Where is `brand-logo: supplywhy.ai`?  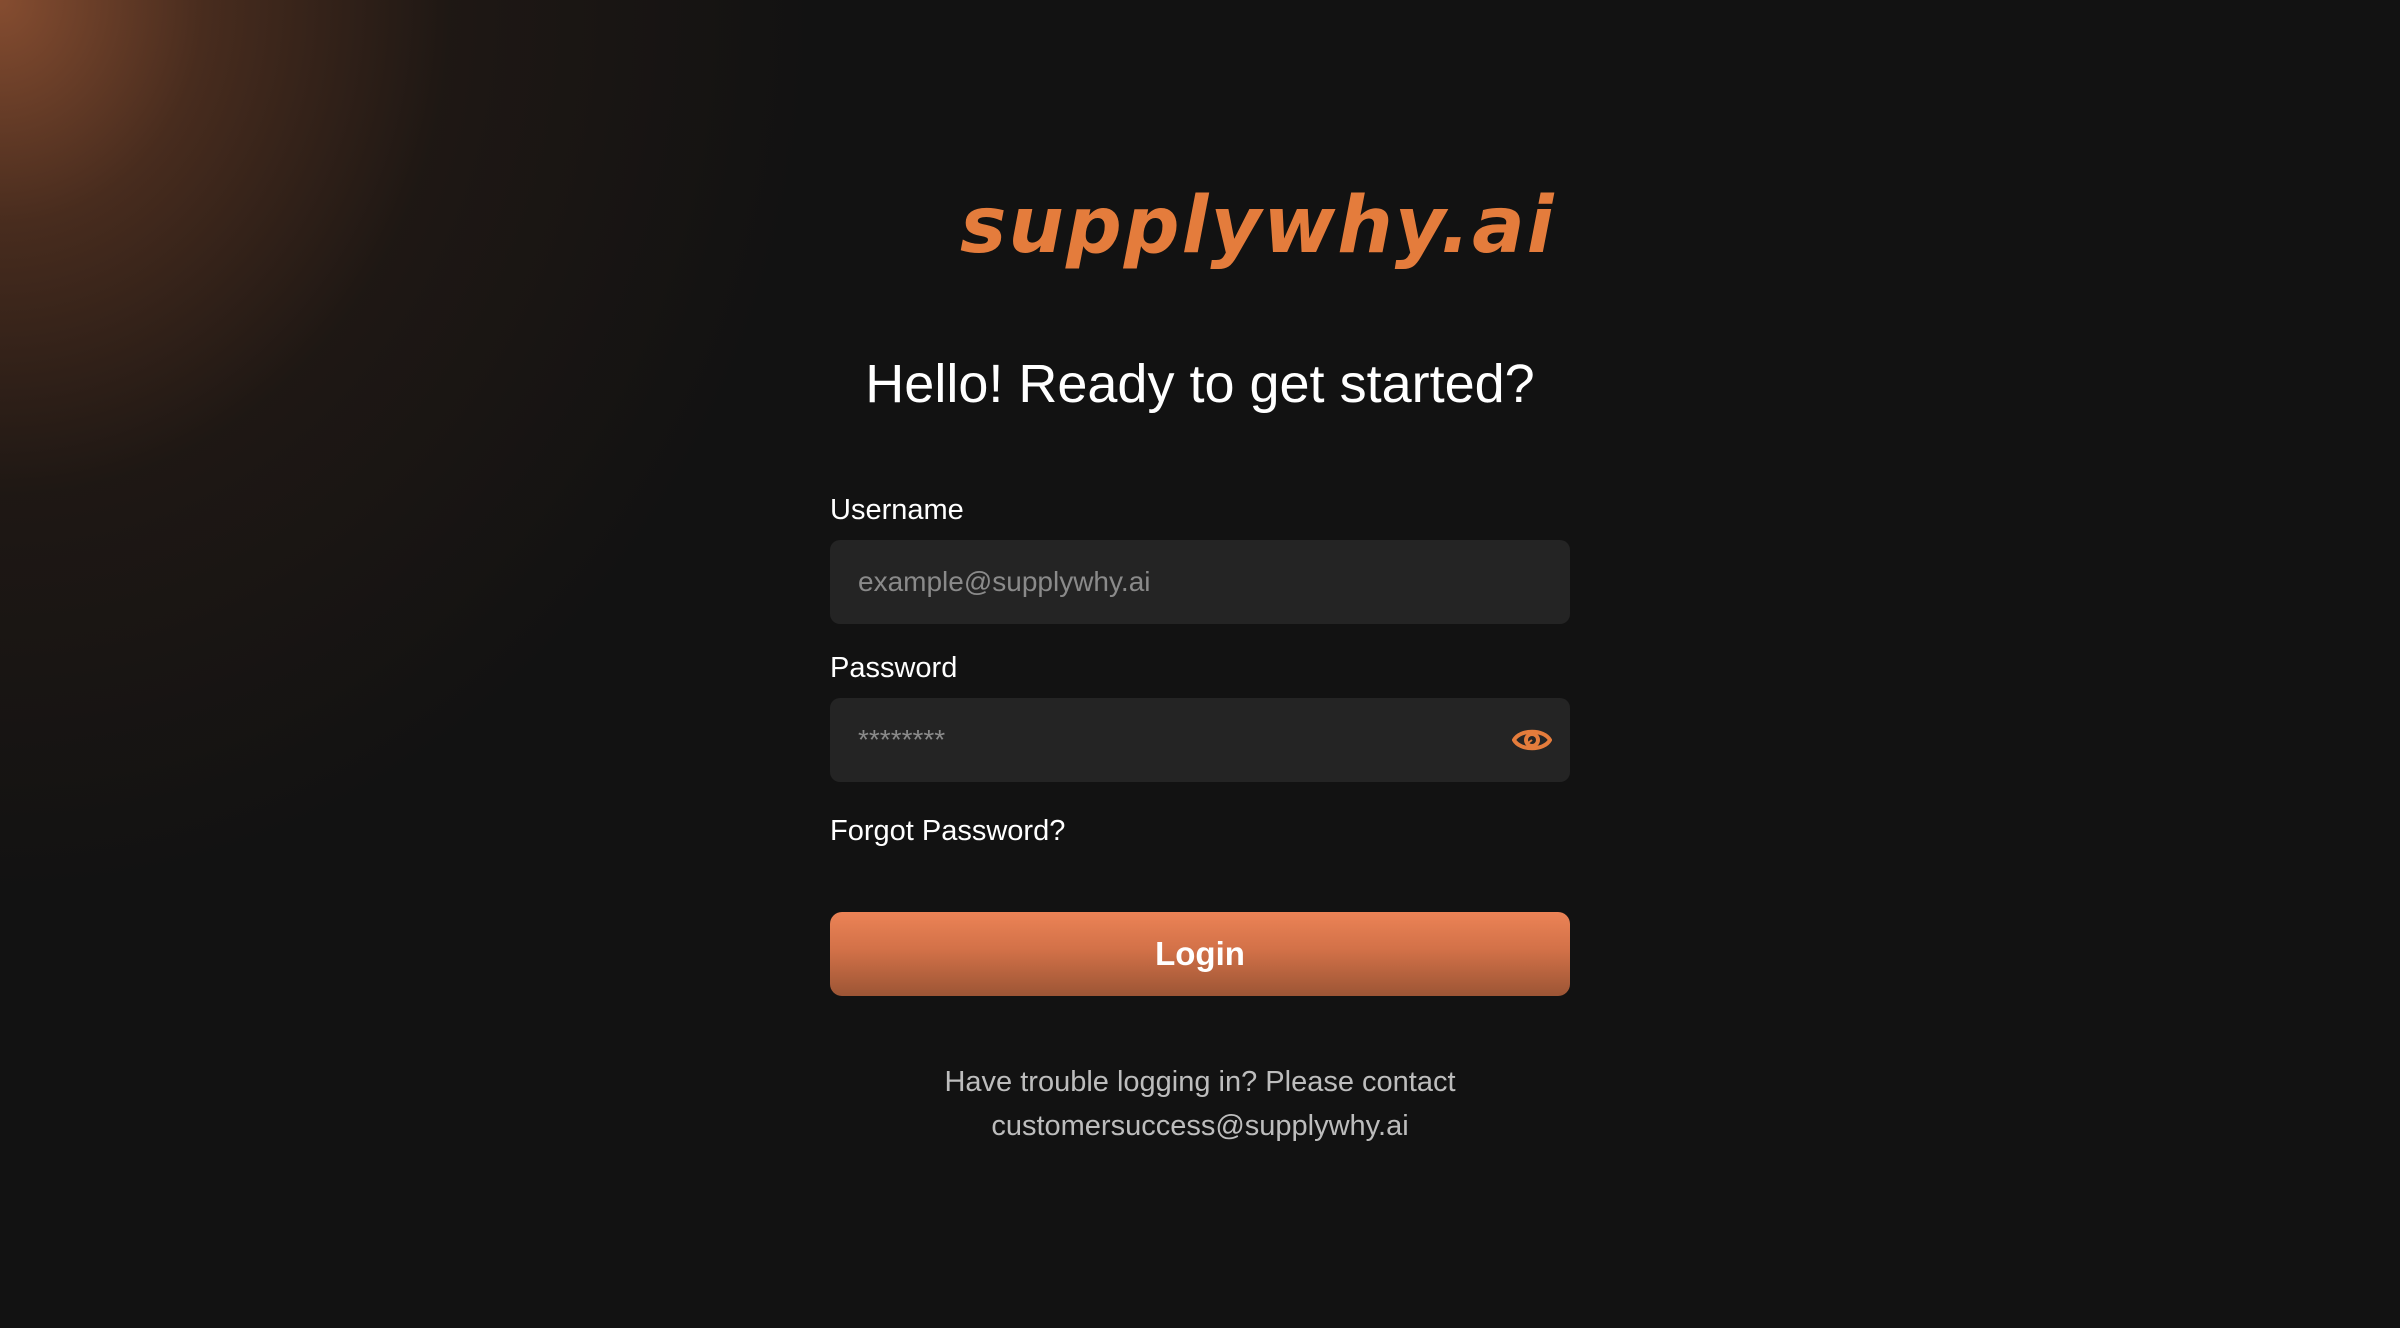
brand-logo: supplywhy.ai is located at coordinates (1258, 226).